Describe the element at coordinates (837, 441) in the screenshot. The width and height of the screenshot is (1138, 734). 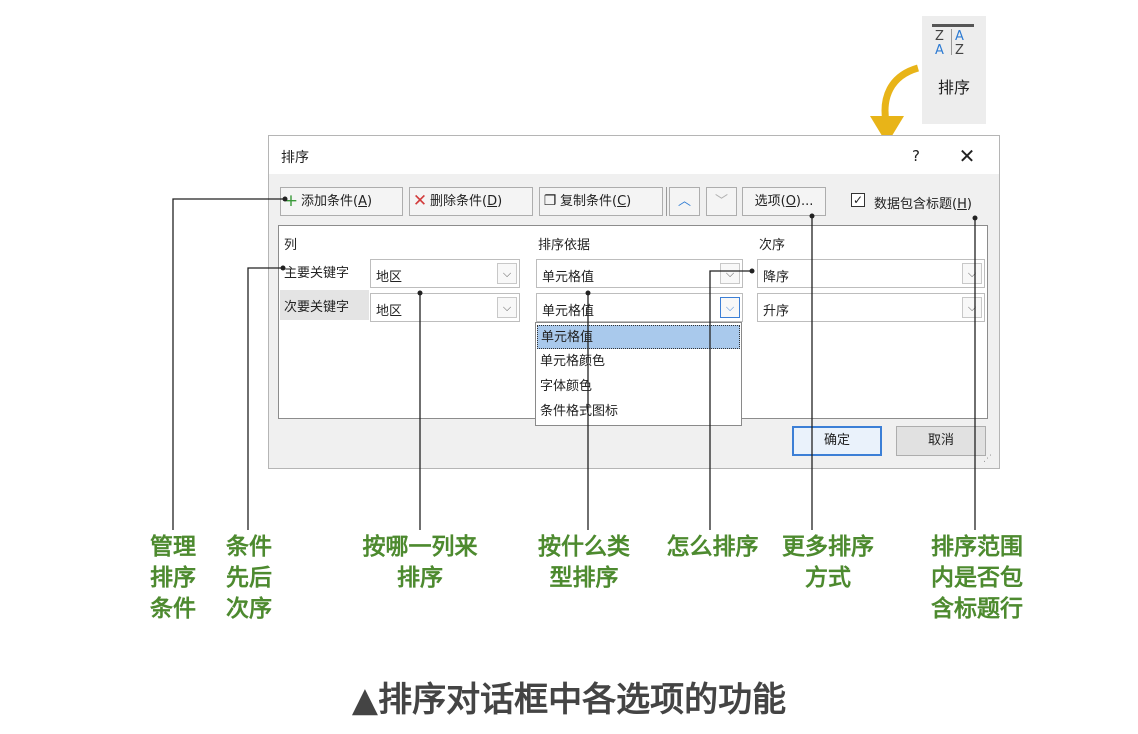
I see `ok-button: 确定` at that location.